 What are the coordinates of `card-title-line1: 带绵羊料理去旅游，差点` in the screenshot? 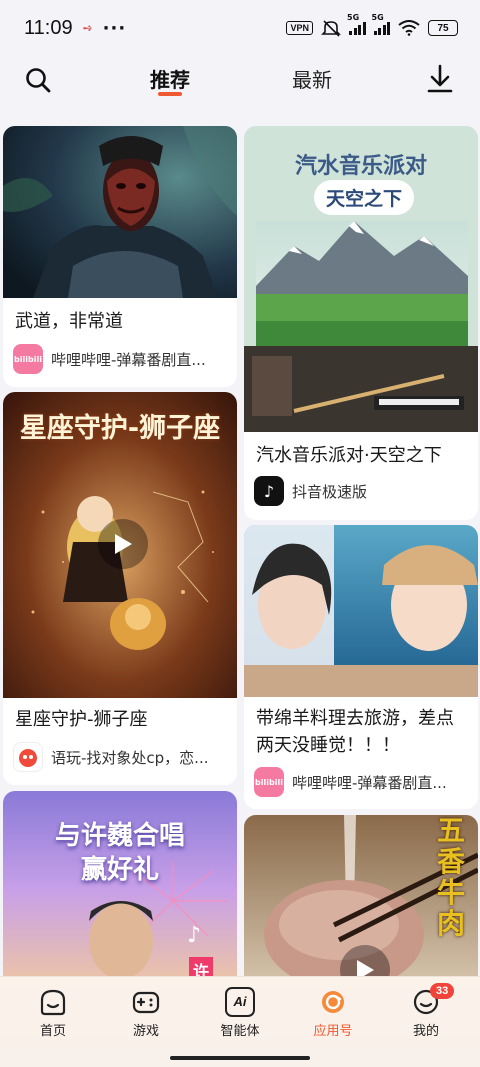 It's located at (355, 718).